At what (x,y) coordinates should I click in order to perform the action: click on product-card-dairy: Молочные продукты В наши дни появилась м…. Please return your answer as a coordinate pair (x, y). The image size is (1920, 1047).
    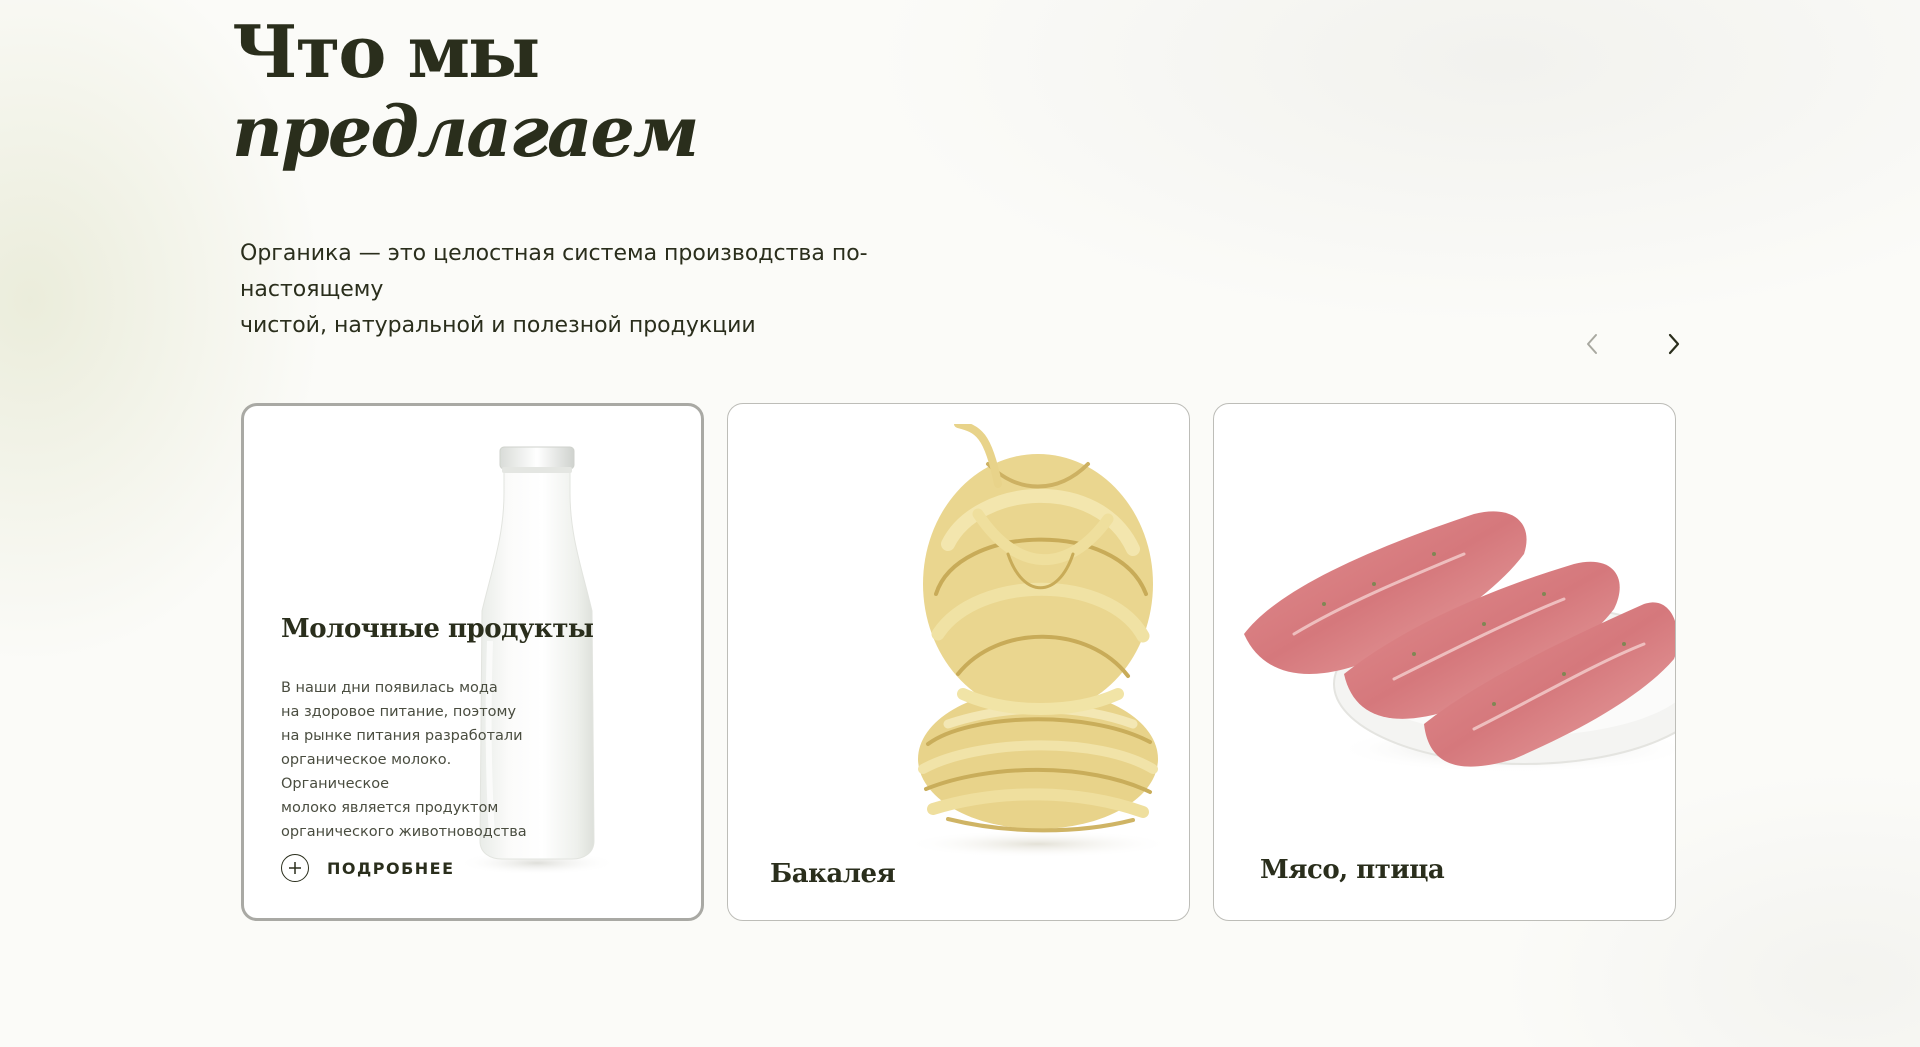
    Looking at the image, I should click on (472, 662).